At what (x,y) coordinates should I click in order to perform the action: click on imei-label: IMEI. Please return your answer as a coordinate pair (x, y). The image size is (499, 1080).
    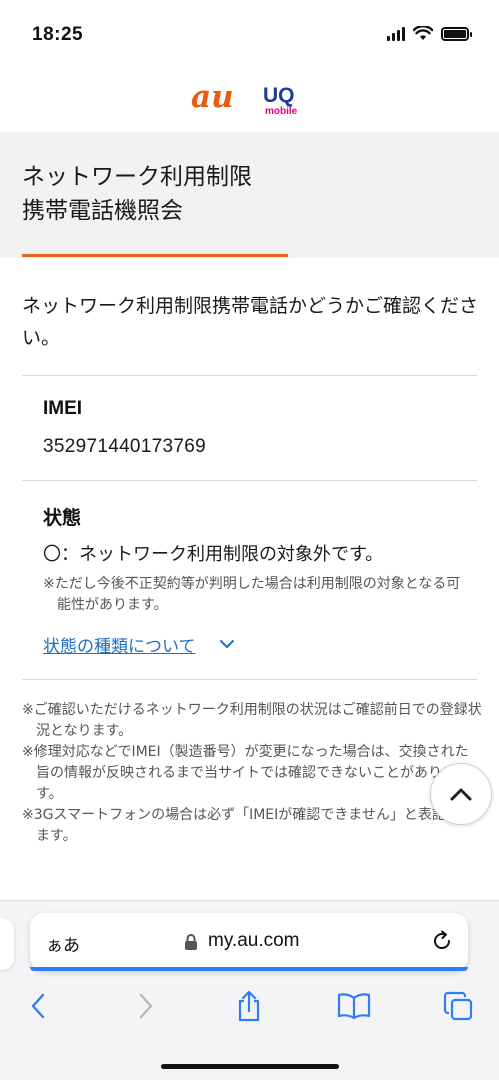
    Looking at the image, I should click on (63, 408).